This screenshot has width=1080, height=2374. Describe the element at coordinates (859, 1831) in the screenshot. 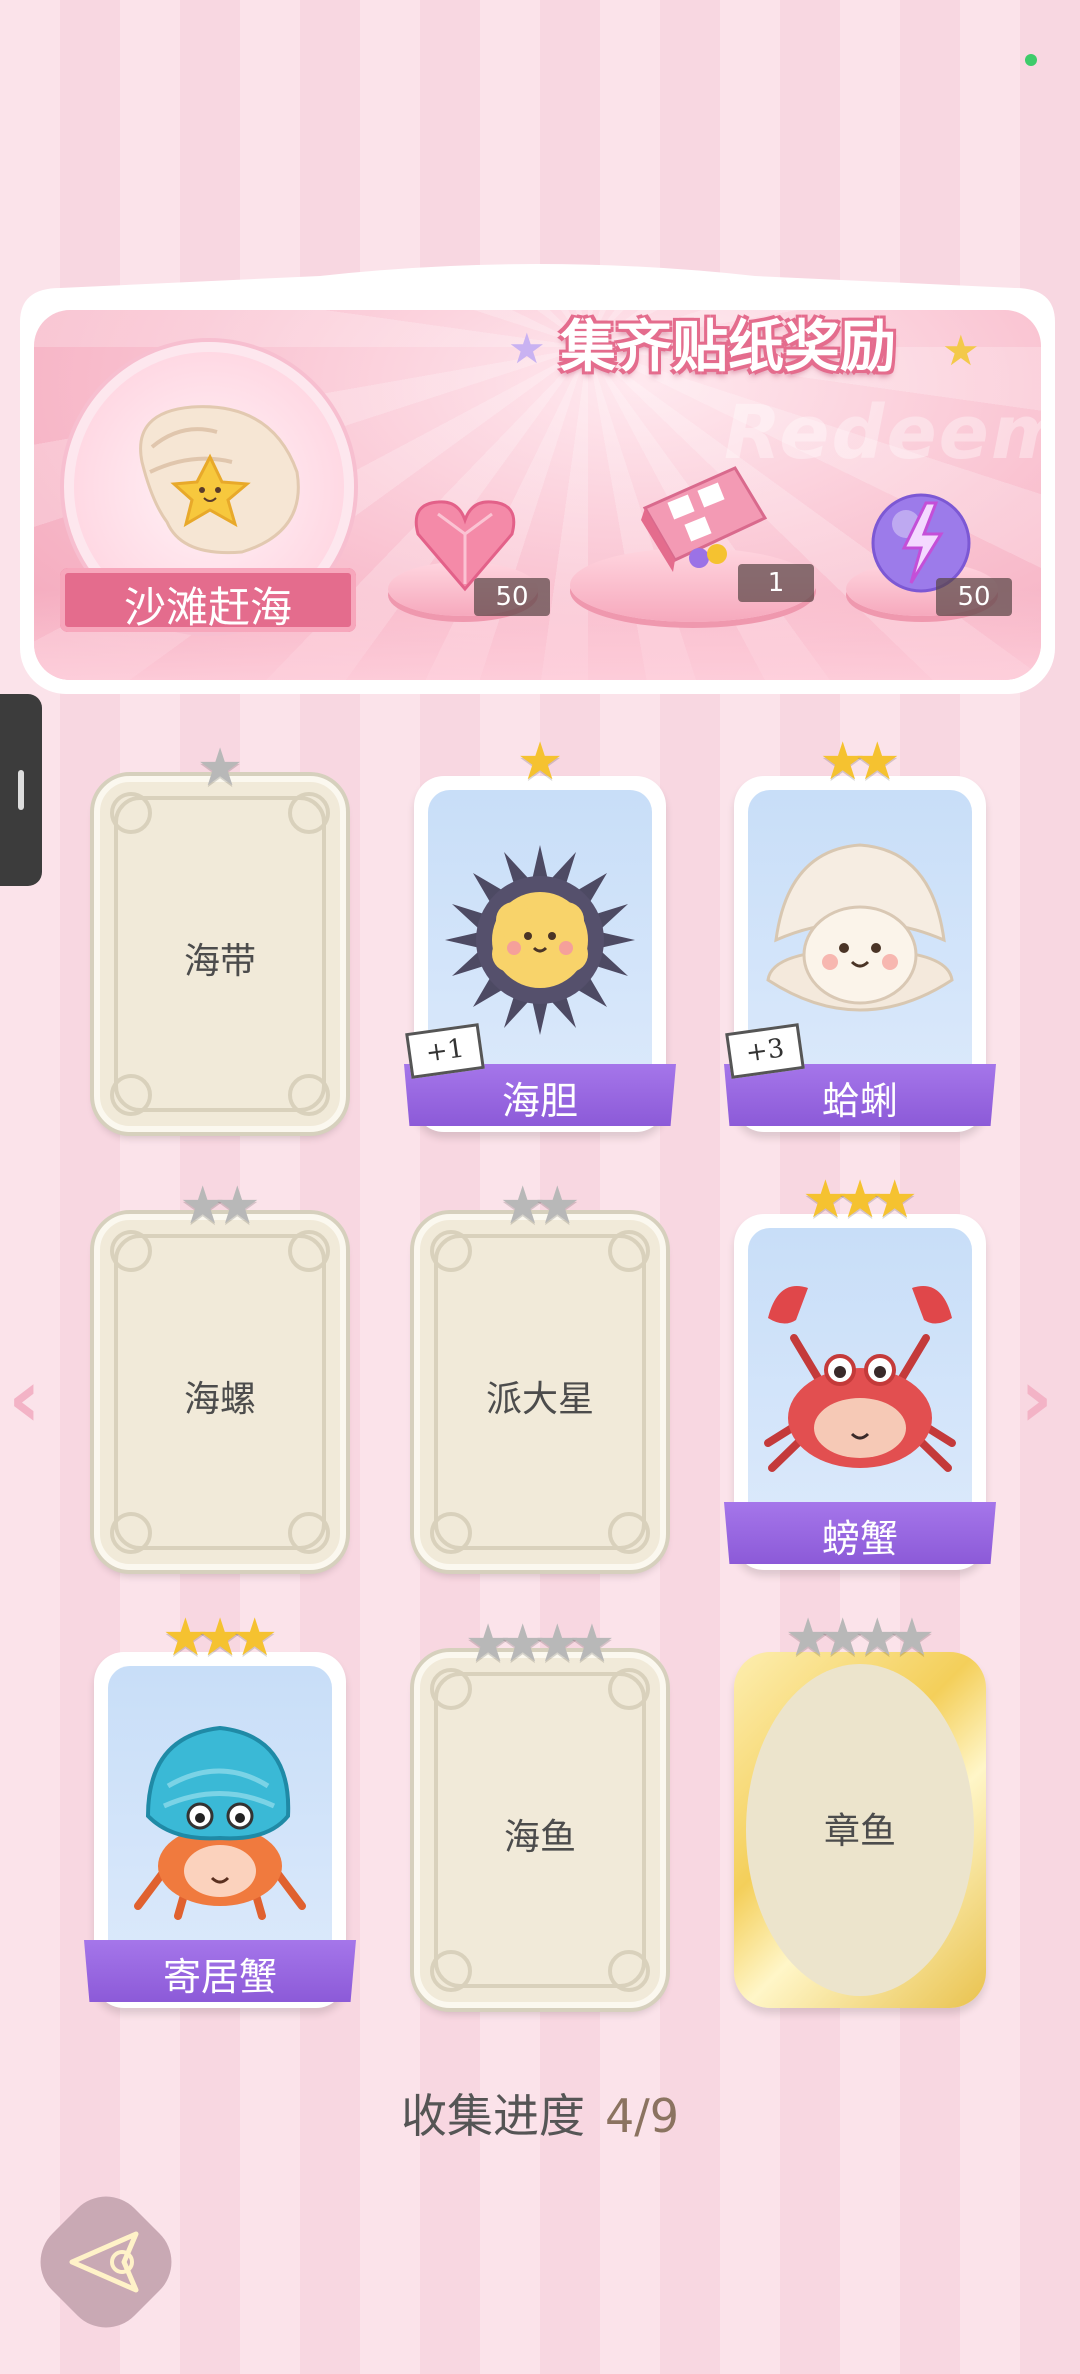

I see `card-name: 章鱼` at that location.